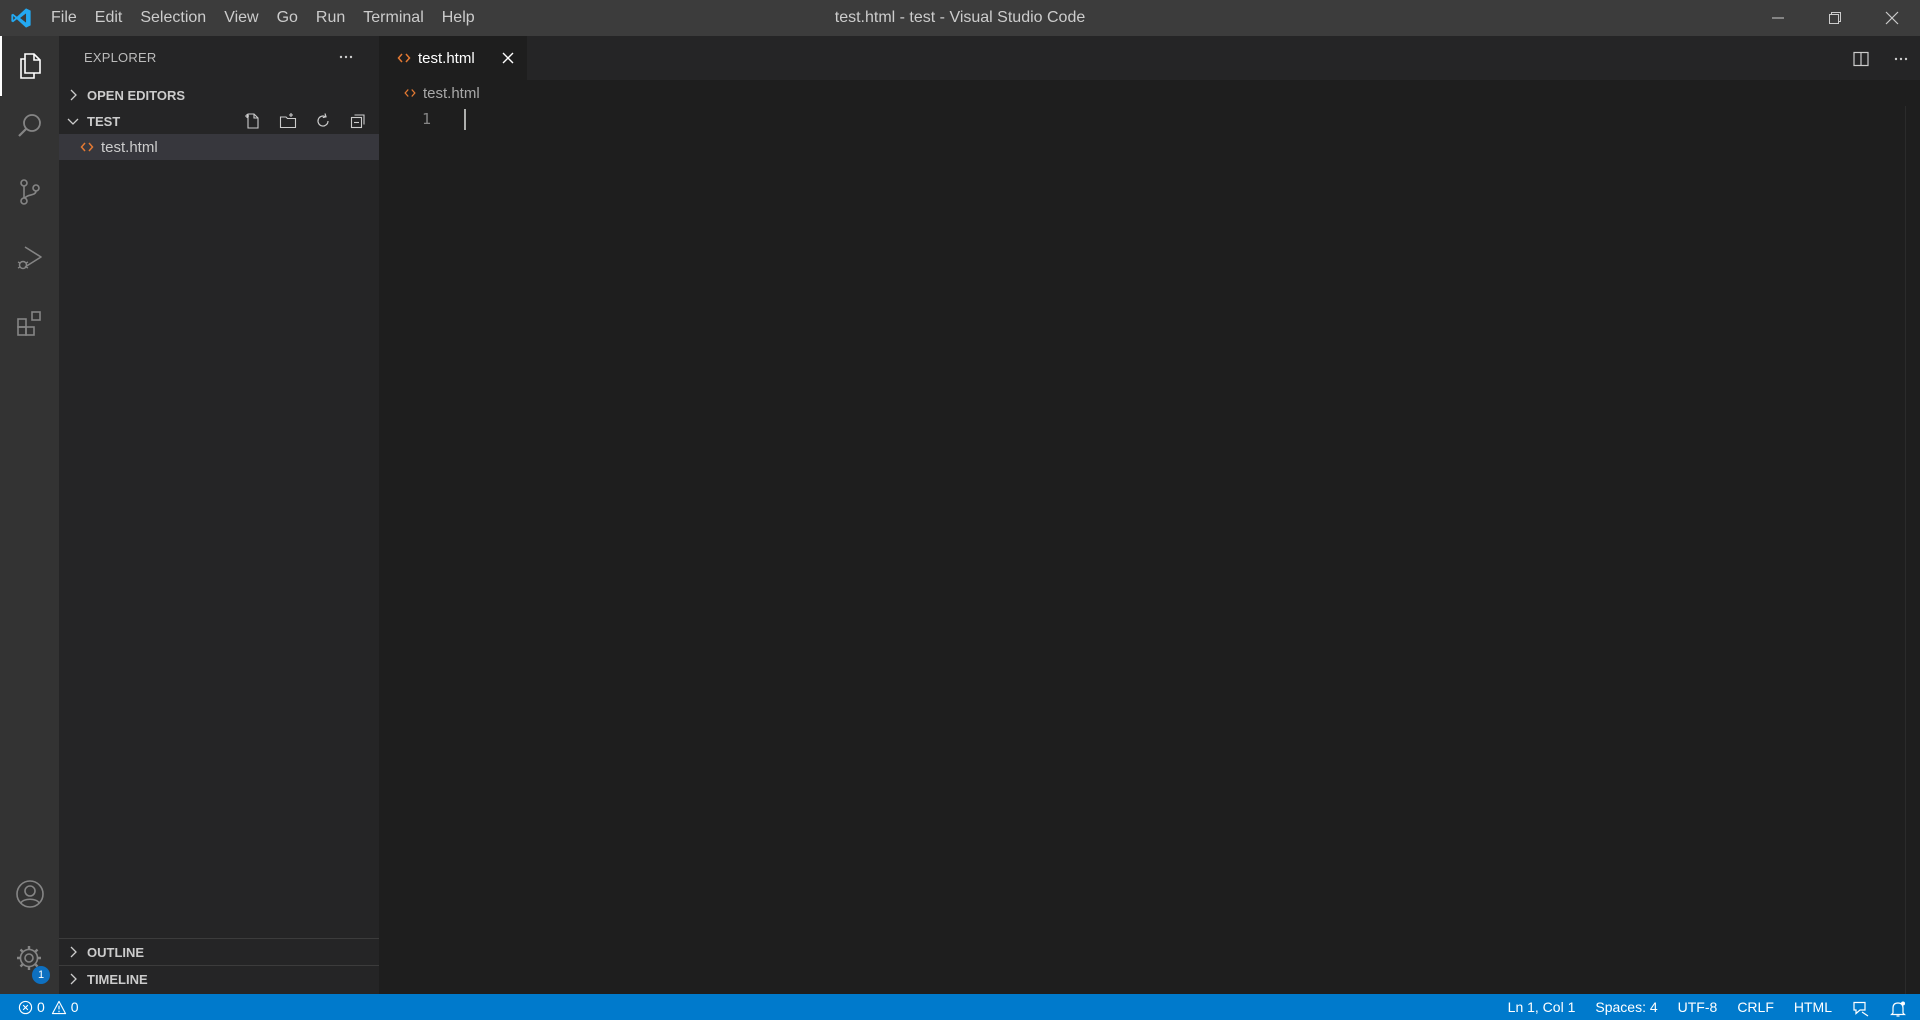  I want to click on refresh-explorer-button, so click(323, 121).